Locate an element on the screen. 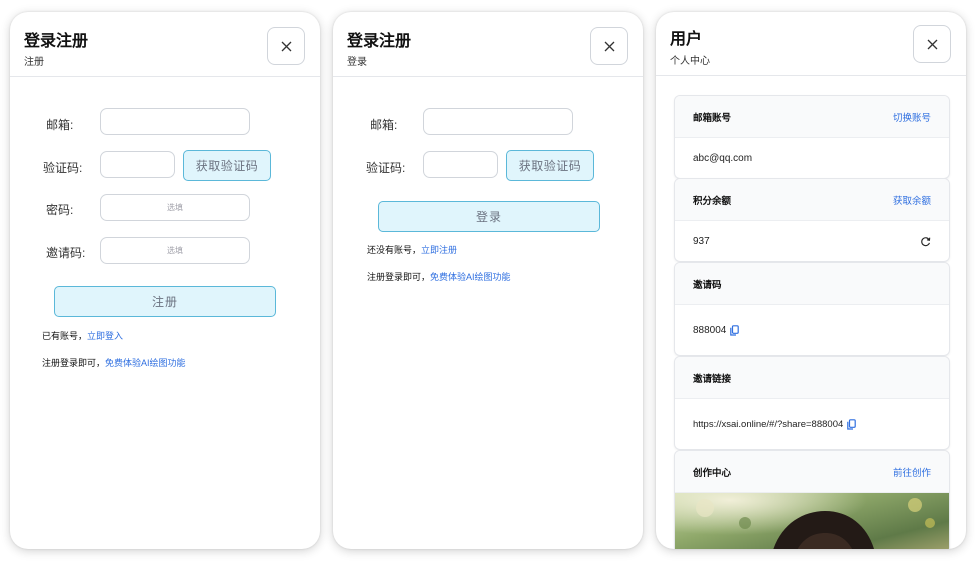 This screenshot has width=975, height=572. refresh-icon is located at coordinates (925, 241).